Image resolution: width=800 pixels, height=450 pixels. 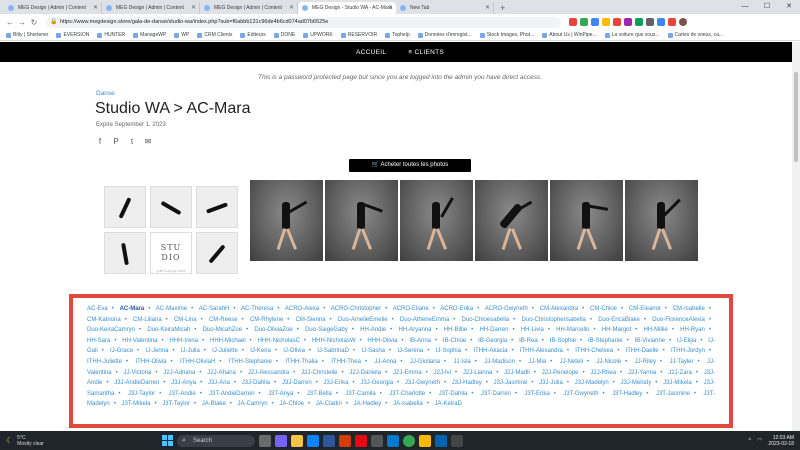 What do you see at coordinates (301, 362) in the screenshot?
I see `client-name-link: ITHH-Thalia` at bounding box center [301, 362].